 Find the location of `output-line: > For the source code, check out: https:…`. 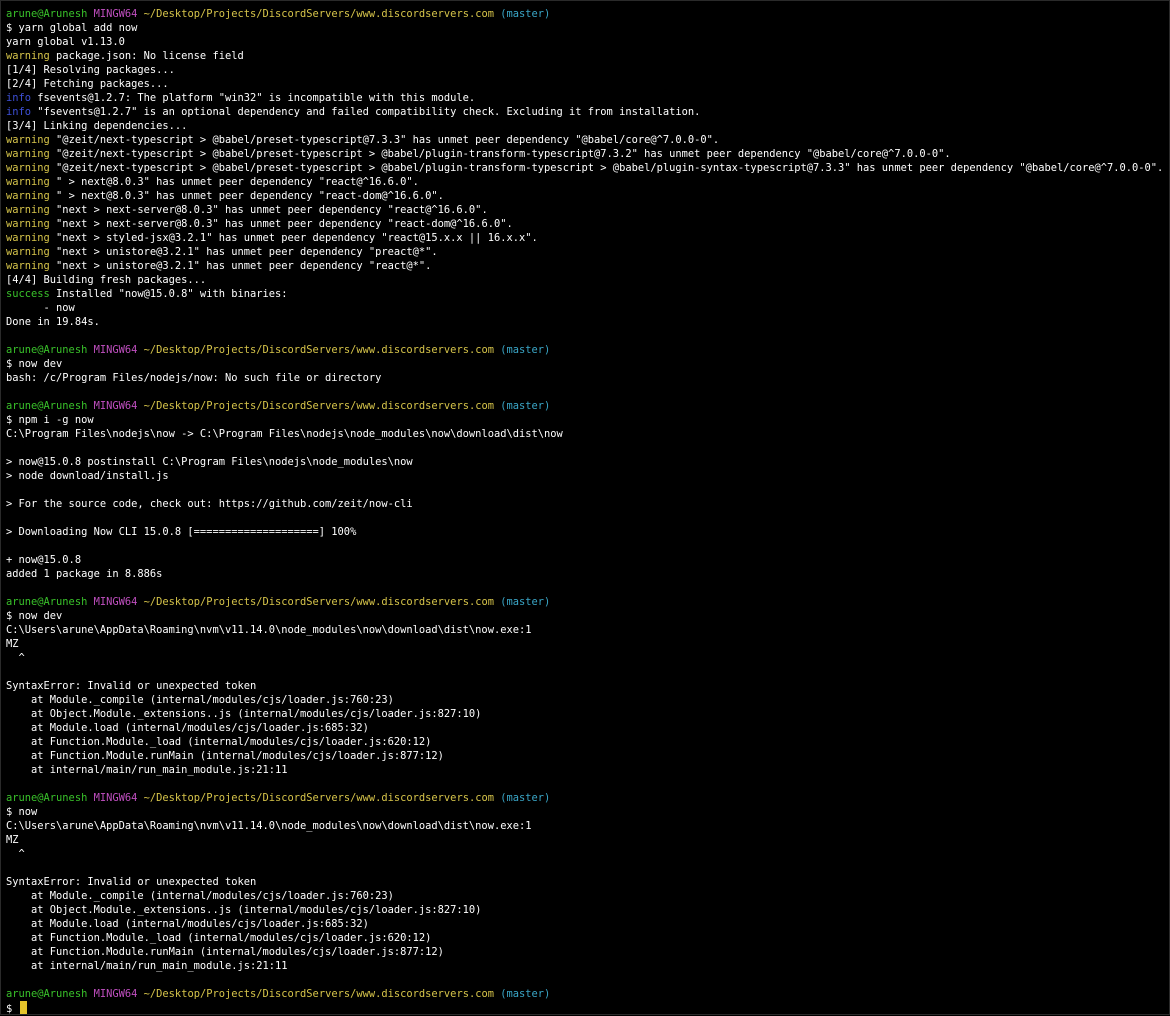

output-line: > For the source code, check out: https:… is located at coordinates (587, 504).